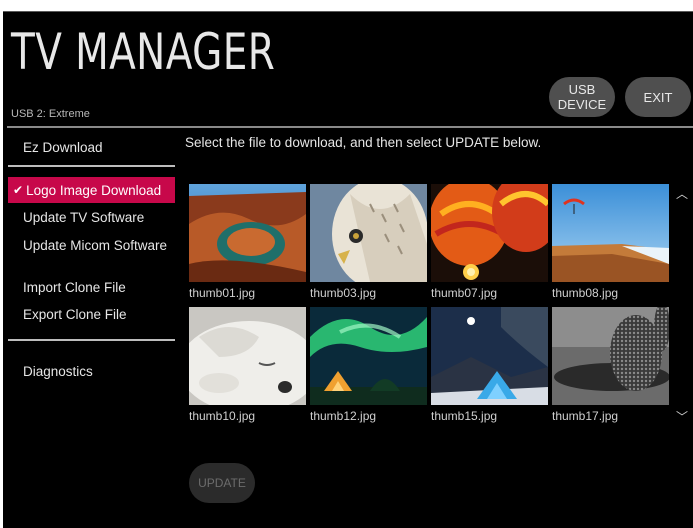 The width and height of the screenshot is (693, 528). I want to click on sidebar-item-logo-image-download: ✔ Logo Image Download, so click(91, 190).